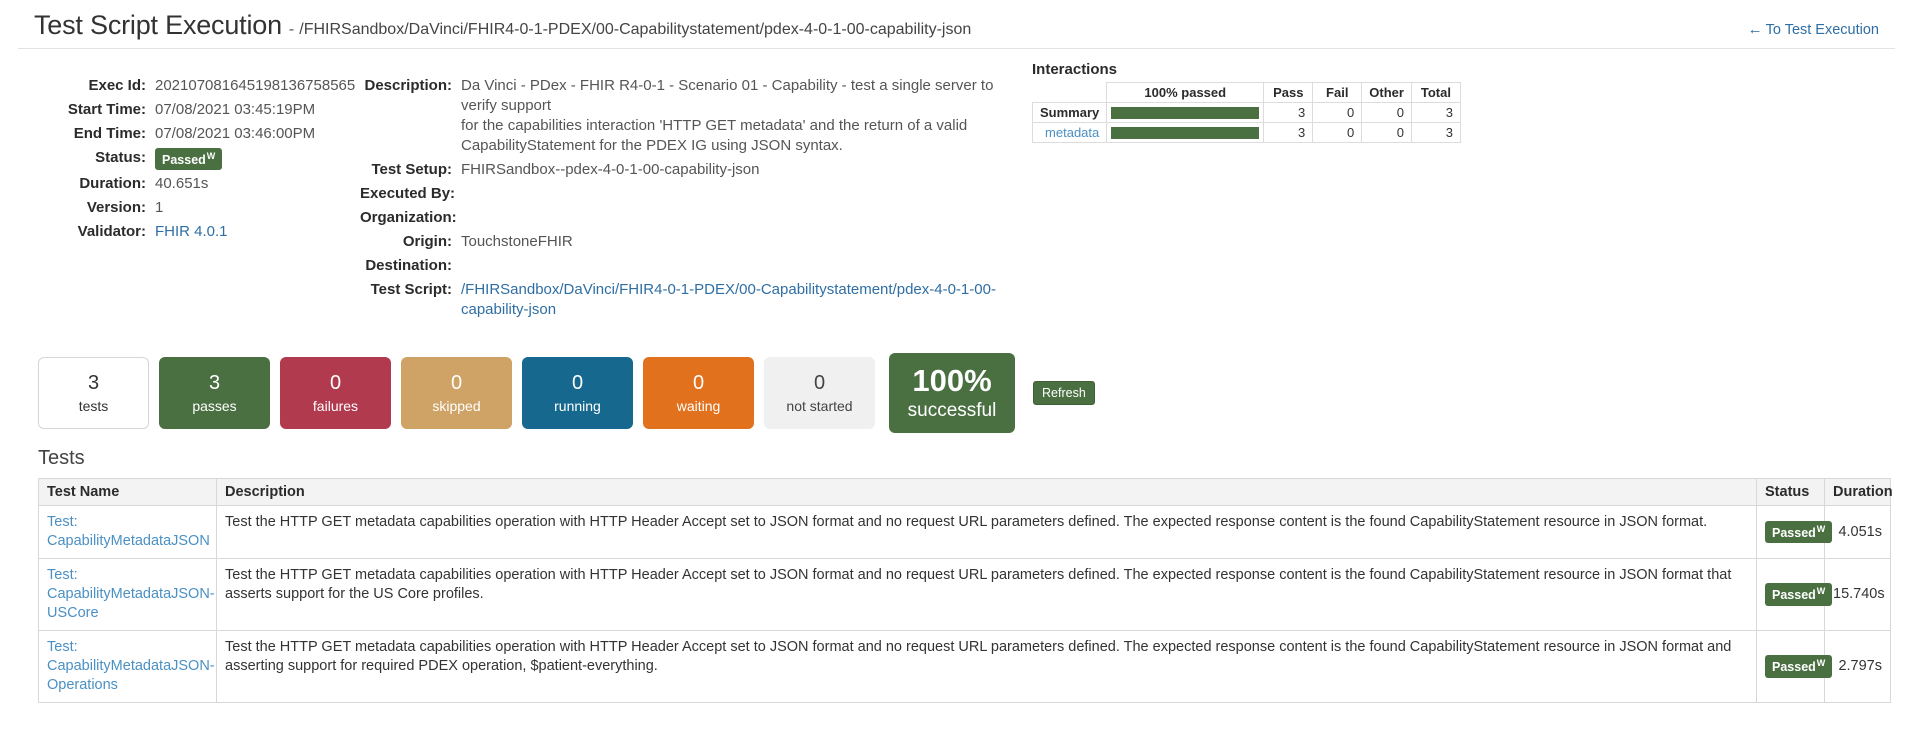 Image resolution: width=1913 pixels, height=750 pixels. What do you see at coordinates (127, 492) in the screenshot?
I see `tests-col-header: Test Name` at bounding box center [127, 492].